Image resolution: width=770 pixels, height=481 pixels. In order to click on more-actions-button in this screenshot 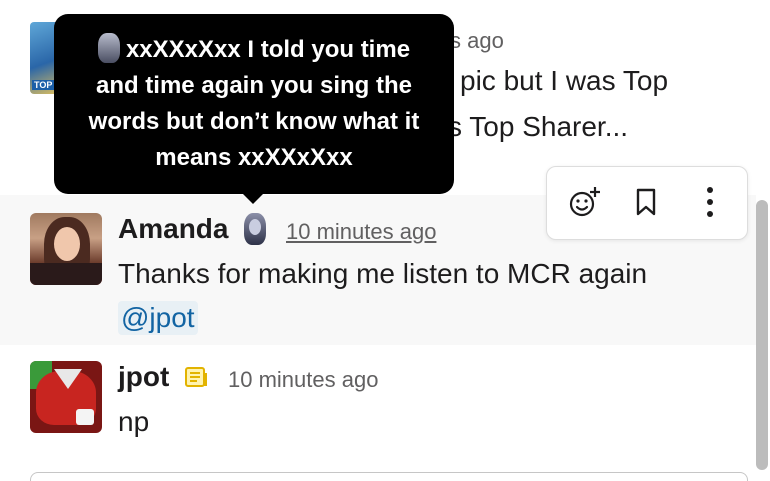, I will do `click(710, 202)`.